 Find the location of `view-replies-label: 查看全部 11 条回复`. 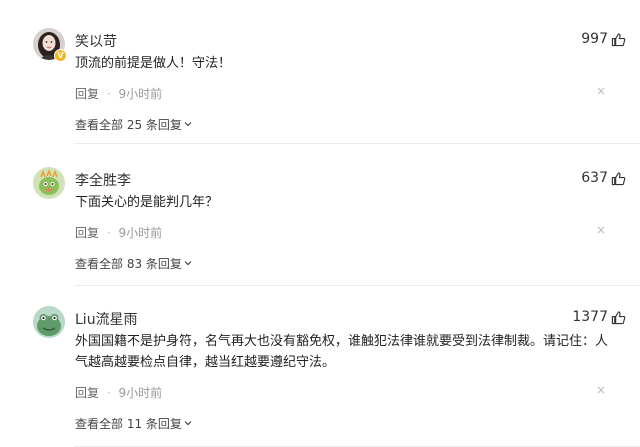

view-replies-label: 查看全部 11 条回复 is located at coordinates (128, 424).